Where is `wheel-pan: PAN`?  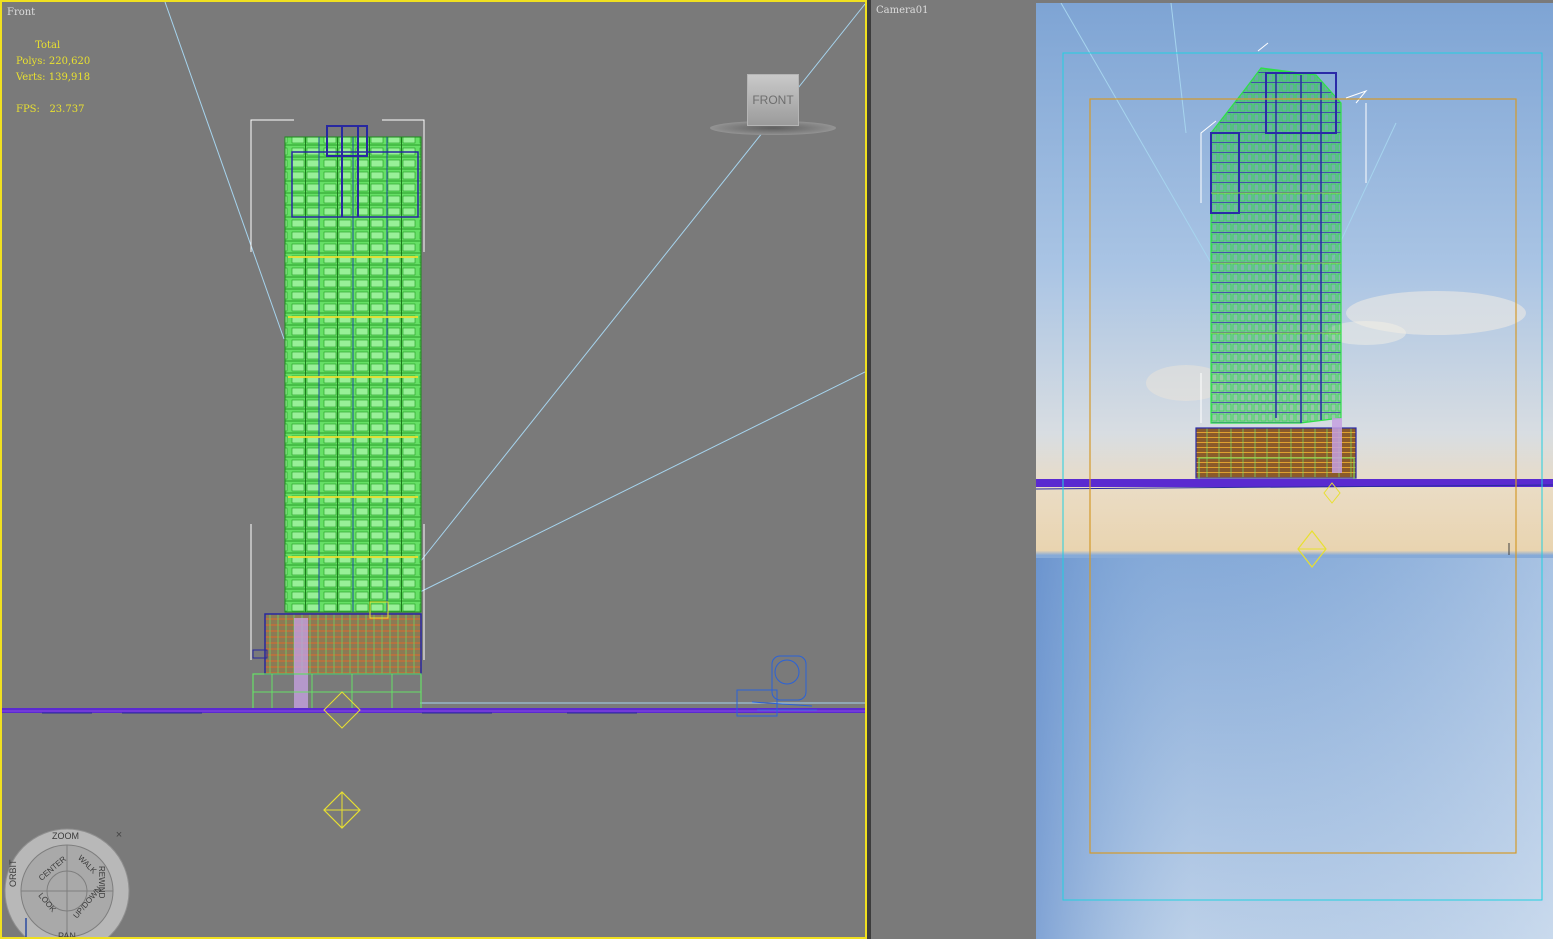 wheel-pan: PAN is located at coordinates (67, 934).